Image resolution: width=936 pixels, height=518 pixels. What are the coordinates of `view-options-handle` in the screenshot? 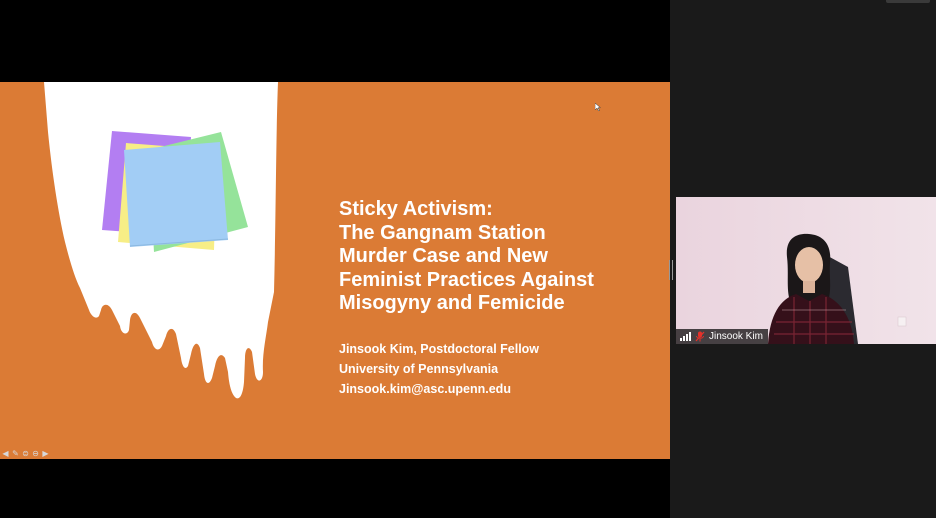 It's located at (908, 1).